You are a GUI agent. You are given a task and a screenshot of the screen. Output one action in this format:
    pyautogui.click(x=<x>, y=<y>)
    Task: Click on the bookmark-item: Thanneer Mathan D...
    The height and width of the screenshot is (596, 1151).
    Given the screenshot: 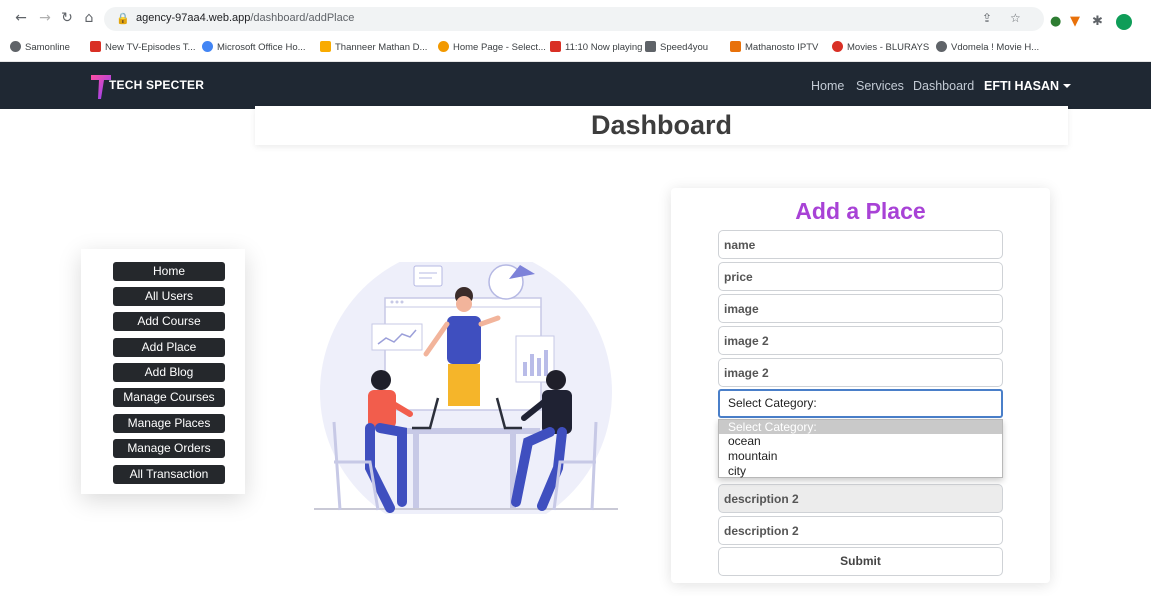 What is the action you would take?
    pyautogui.click(x=373, y=47)
    